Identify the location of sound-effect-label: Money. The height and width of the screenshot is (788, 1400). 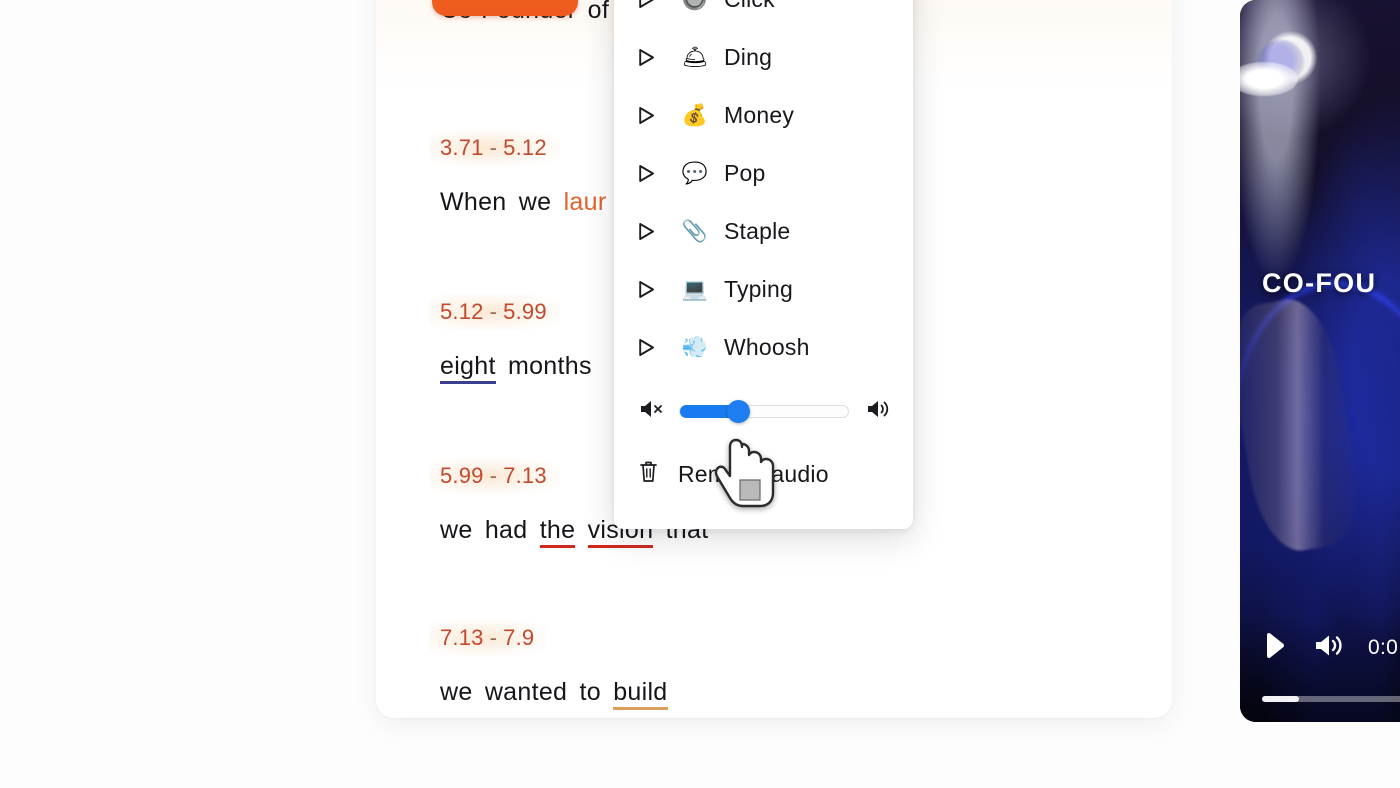
(759, 114).